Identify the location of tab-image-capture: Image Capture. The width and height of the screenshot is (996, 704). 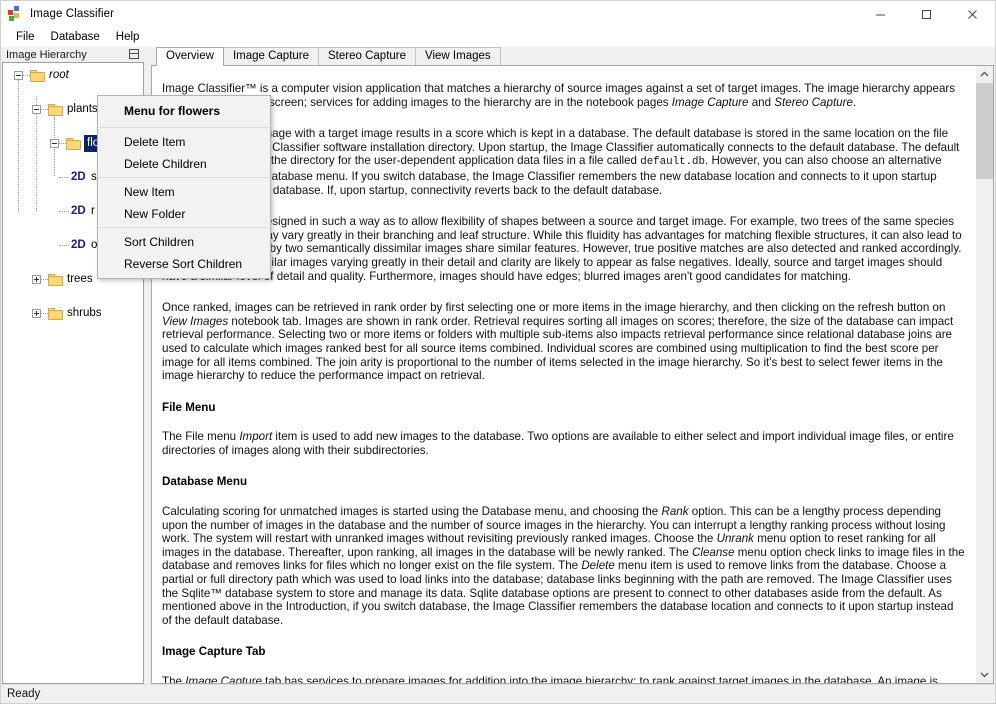
(271, 56).